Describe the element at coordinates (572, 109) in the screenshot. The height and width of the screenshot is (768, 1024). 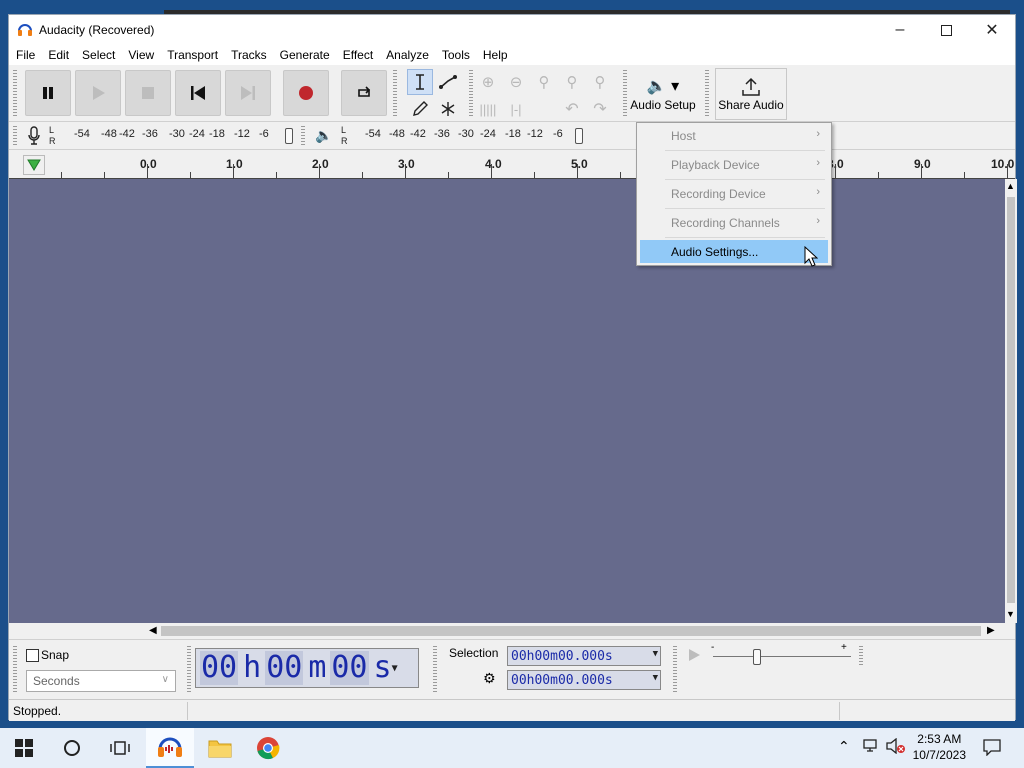
I see `undo-button: ↶` at that location.